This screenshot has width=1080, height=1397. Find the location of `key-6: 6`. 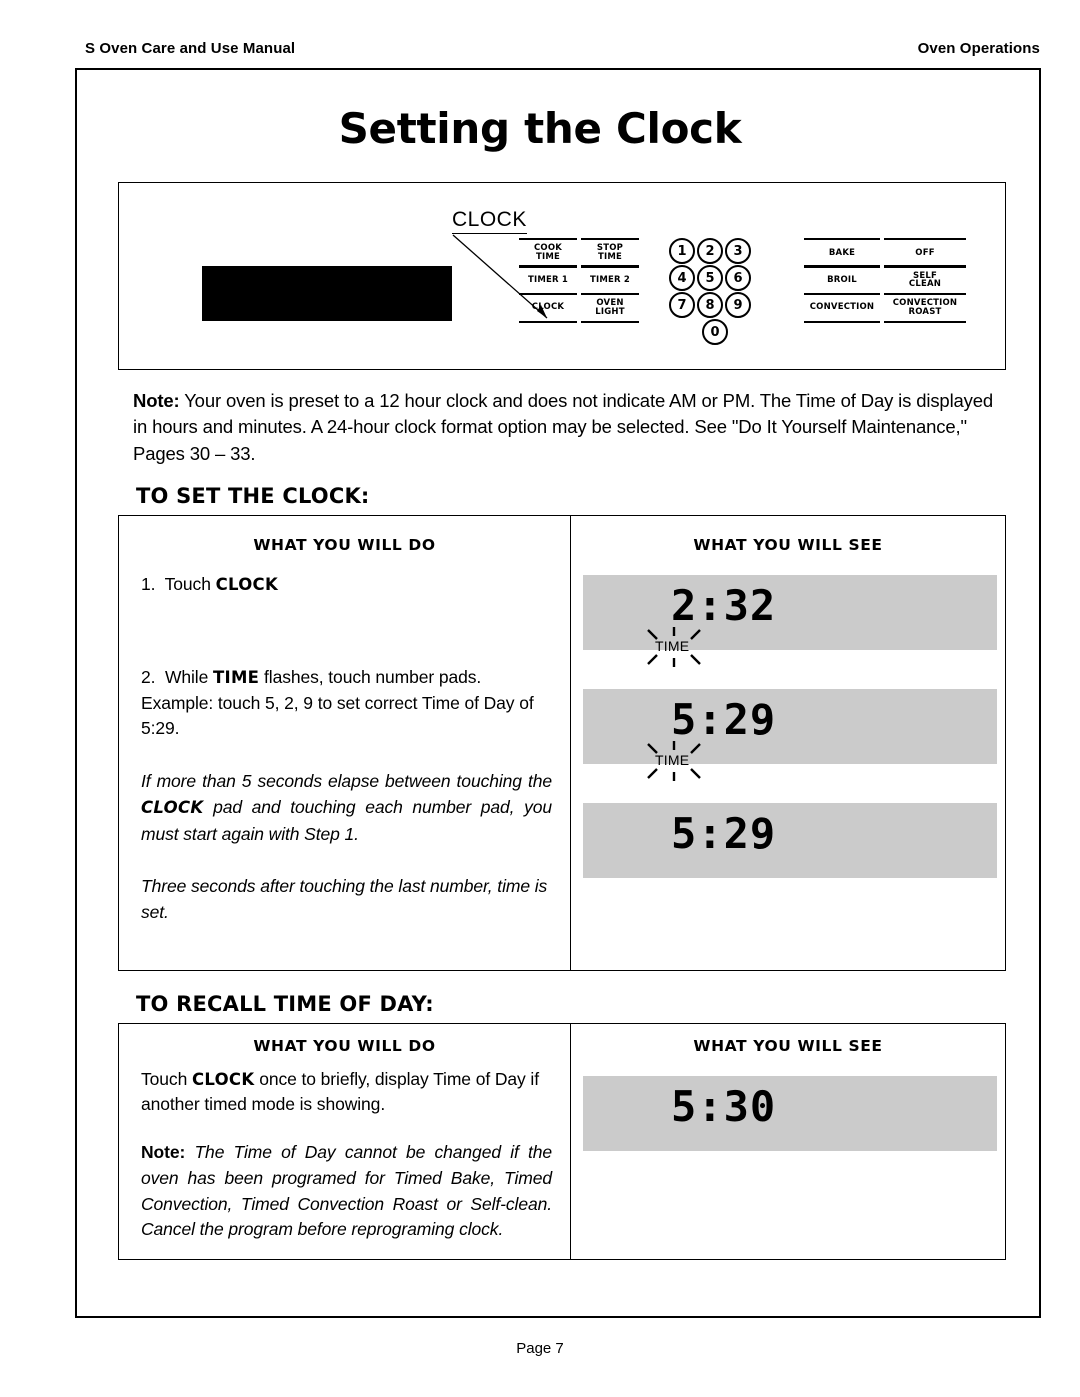

key-6: 6 is located at coordinates (738, 278).